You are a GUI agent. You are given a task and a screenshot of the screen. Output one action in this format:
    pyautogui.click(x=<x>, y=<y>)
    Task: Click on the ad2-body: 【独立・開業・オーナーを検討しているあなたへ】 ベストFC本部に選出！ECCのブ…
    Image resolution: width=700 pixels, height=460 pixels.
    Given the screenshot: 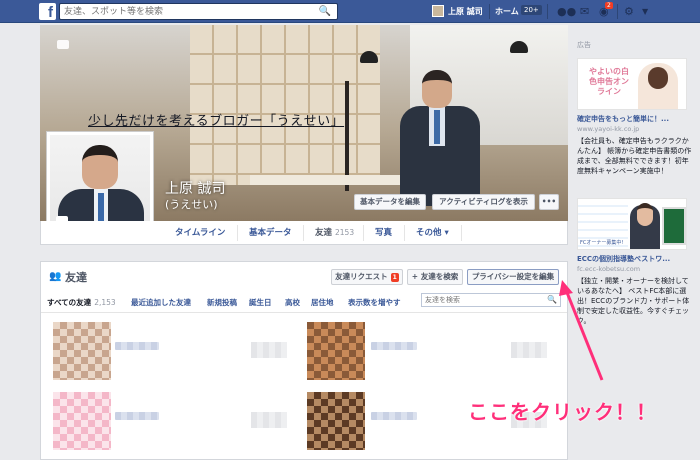 What is the action you would take?
    pyautogui.click(x=633, y=301)
    